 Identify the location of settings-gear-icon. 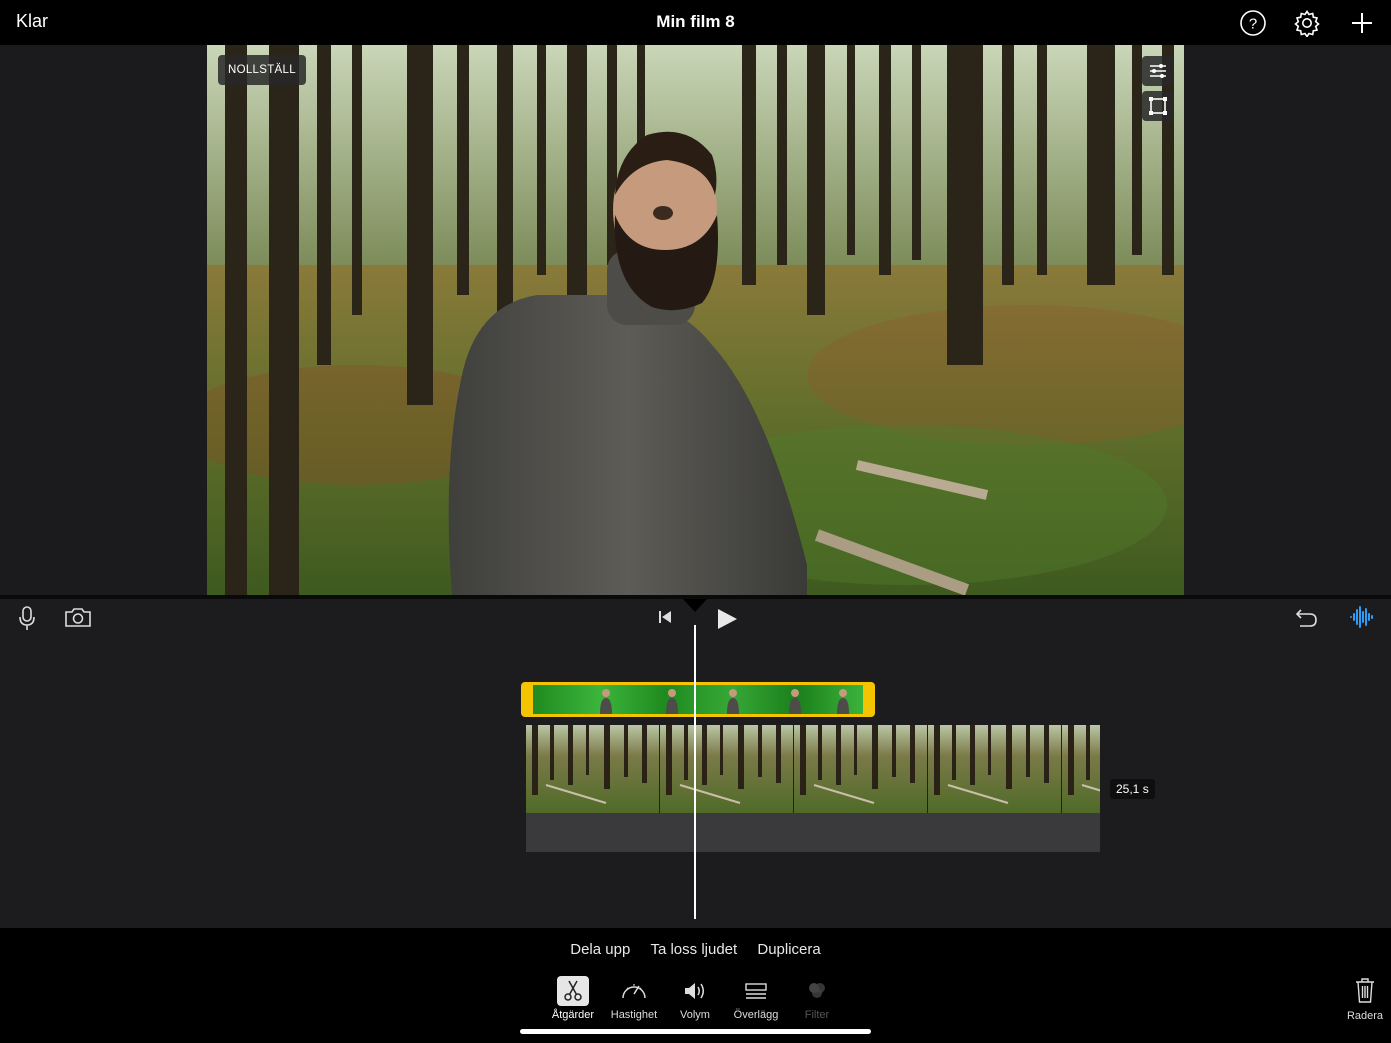
(1307, 23).